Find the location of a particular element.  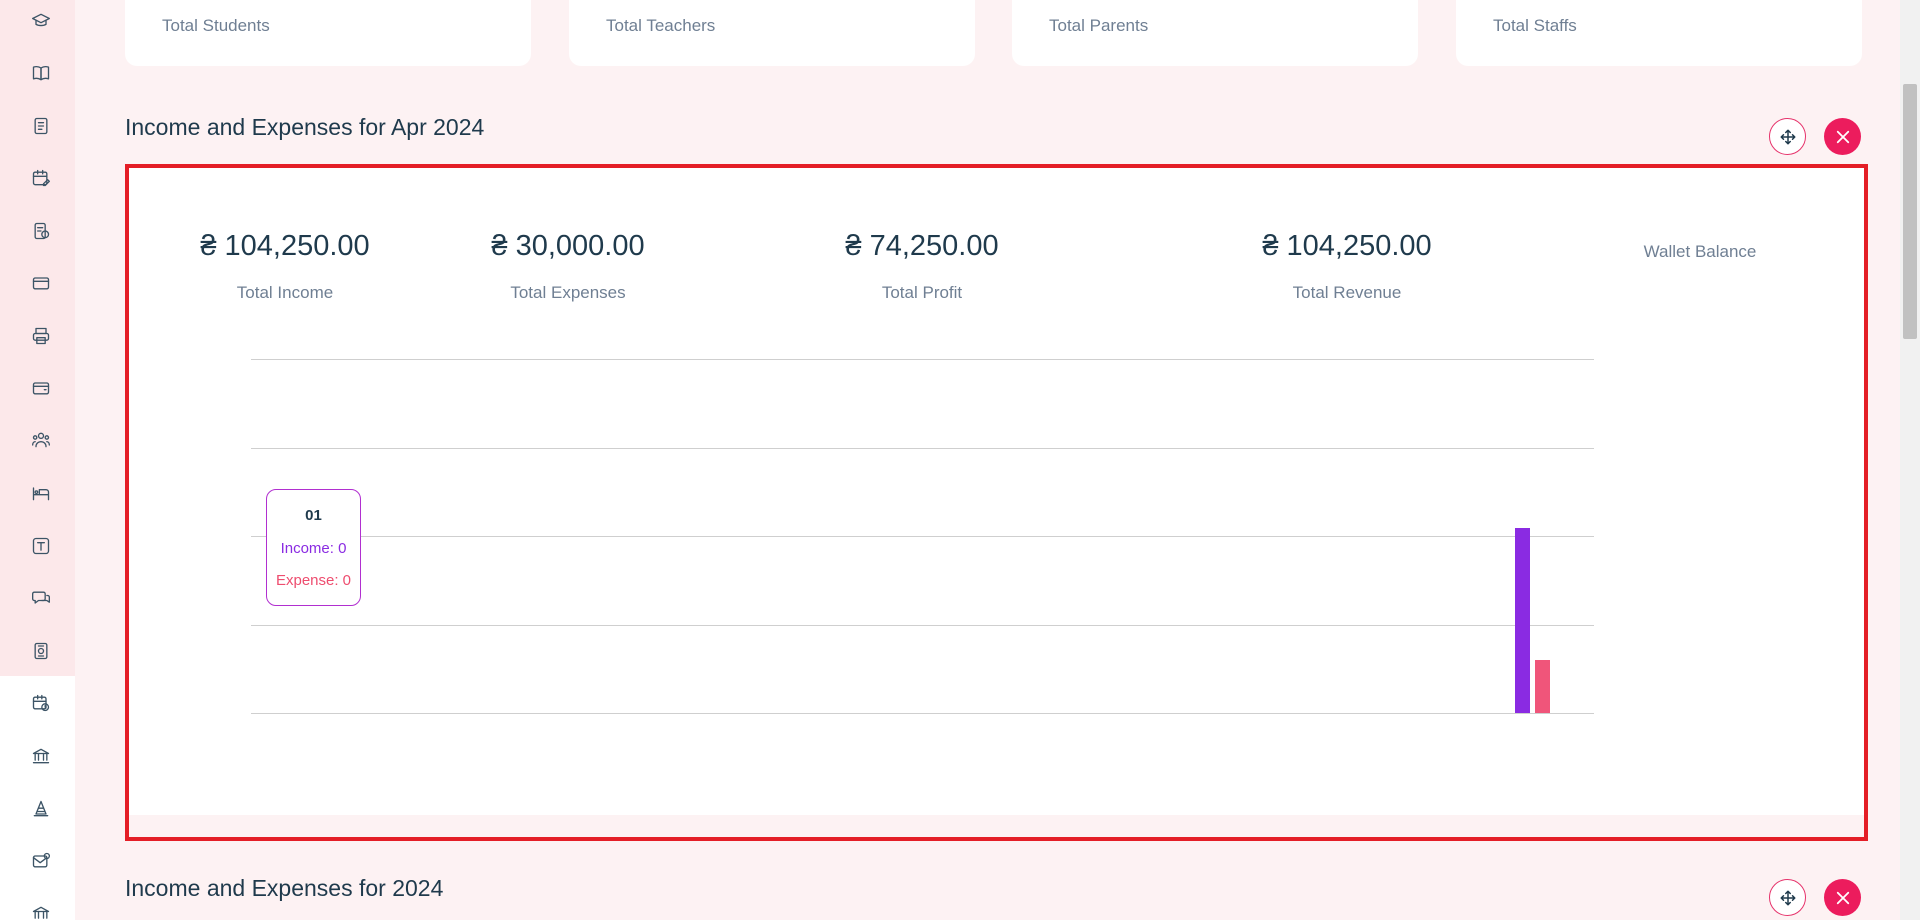

sidebar-item-card is located at coordinates (41, 283).